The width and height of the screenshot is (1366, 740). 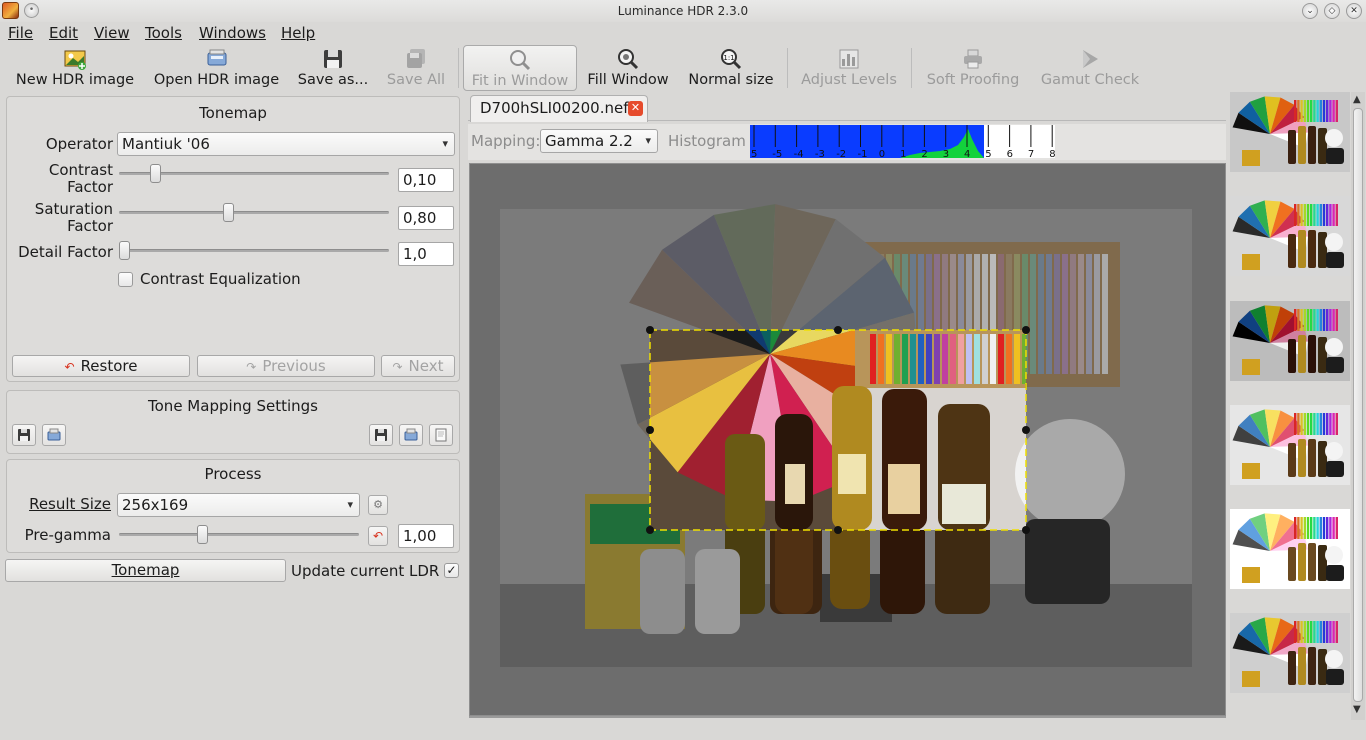 What do you see at coordinates (124, 250) in the screenshot?
I see `detail-slider-handle` at bounding box center [124, 250].